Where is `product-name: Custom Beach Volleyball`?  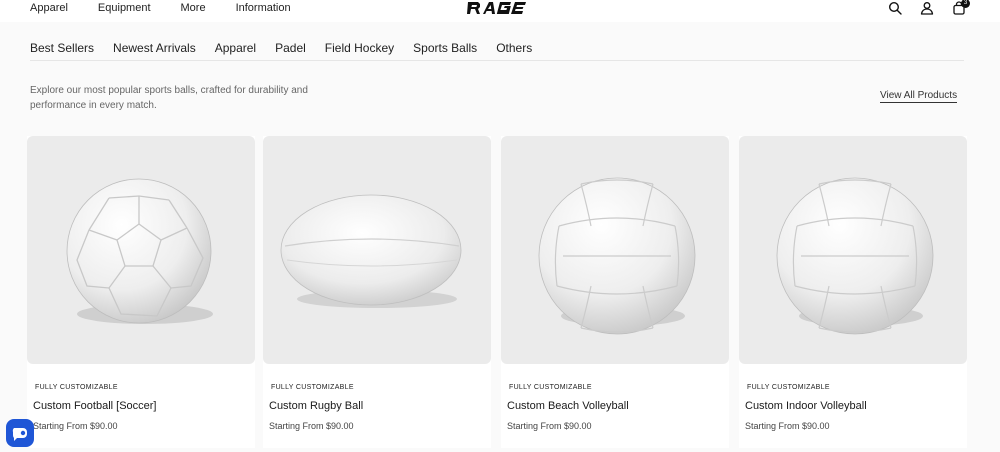
product-name: Custom Beach Volleyball is located at coordinates (568, 406).